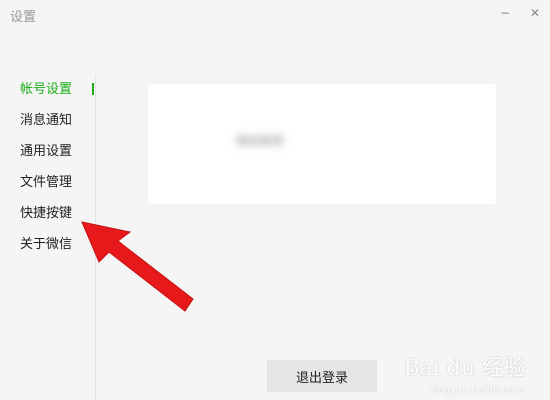  I want to click on sidebar-item-label: 文件管理, so click(46, 182).